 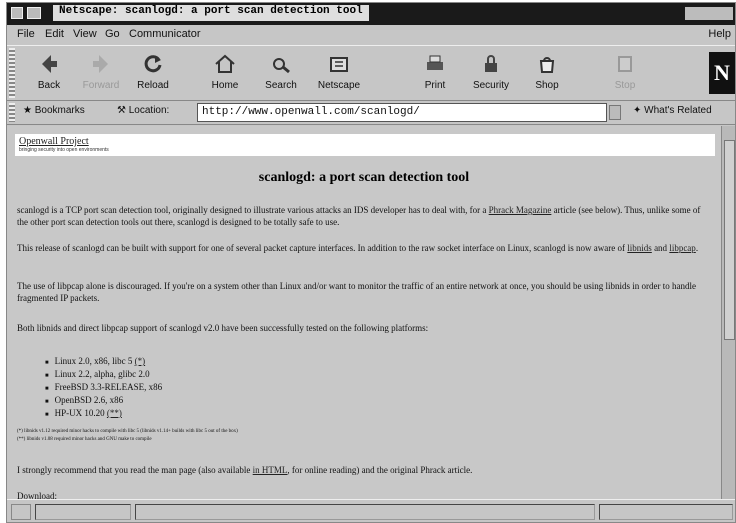 What do you see at coordinates (59, 110) in the screenshot?
I see `bookmarks-label: Bookmarks` at bounding box center [59, 110].